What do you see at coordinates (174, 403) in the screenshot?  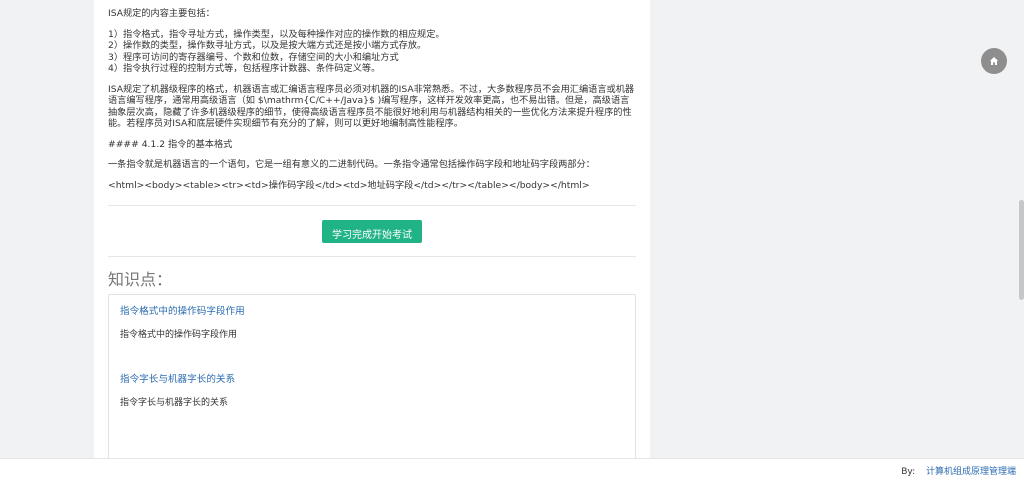 I see `knowledge-desc: 指令字长与机器字长的关系` at bounding box center [174, 403].